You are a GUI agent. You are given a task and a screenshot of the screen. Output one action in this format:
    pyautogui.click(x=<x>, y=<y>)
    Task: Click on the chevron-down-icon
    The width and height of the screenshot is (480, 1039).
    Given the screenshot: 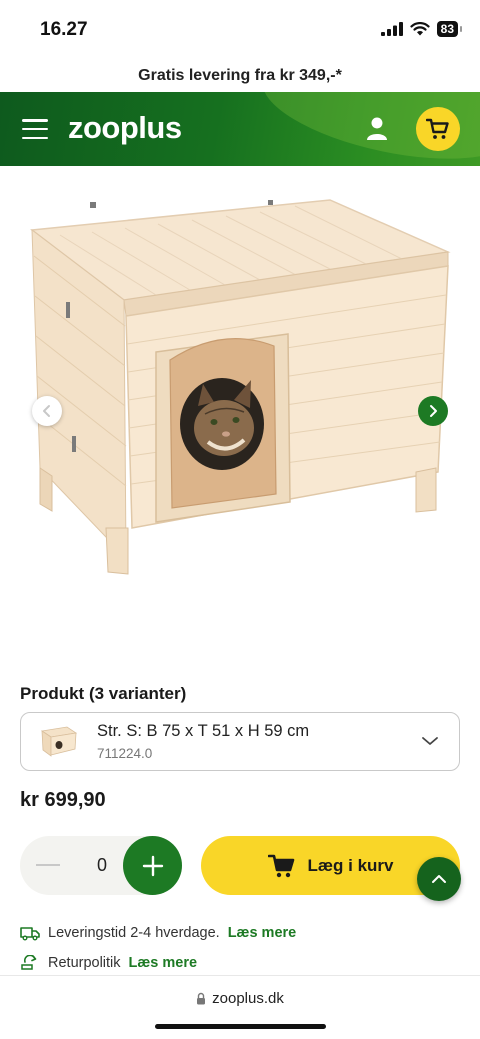 What is the action you would take?
    pyautogui.click(x=430, y=741)
    